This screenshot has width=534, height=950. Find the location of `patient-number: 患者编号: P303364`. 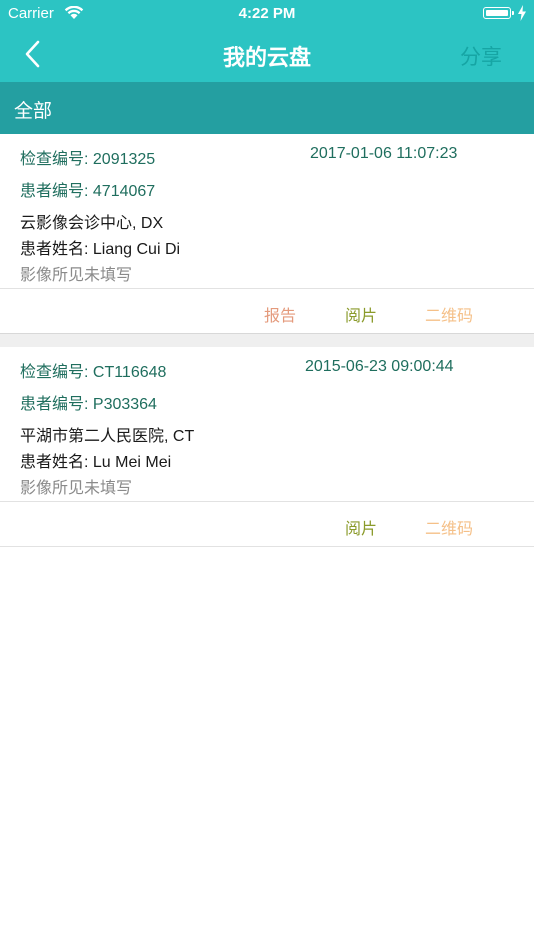

patient-number: 患者编号: P303364 is located at coordinates (88, 404).